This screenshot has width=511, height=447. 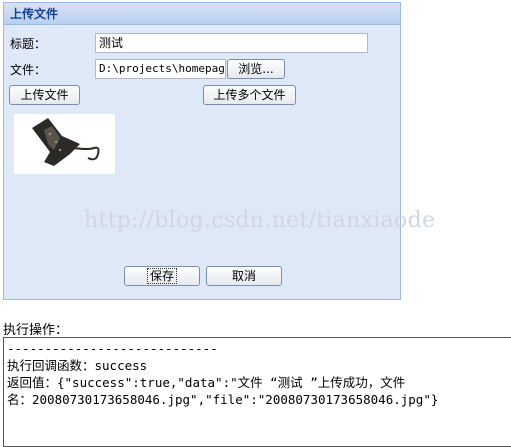 I want to click on stingray-icon, so click(x=66, y=142).